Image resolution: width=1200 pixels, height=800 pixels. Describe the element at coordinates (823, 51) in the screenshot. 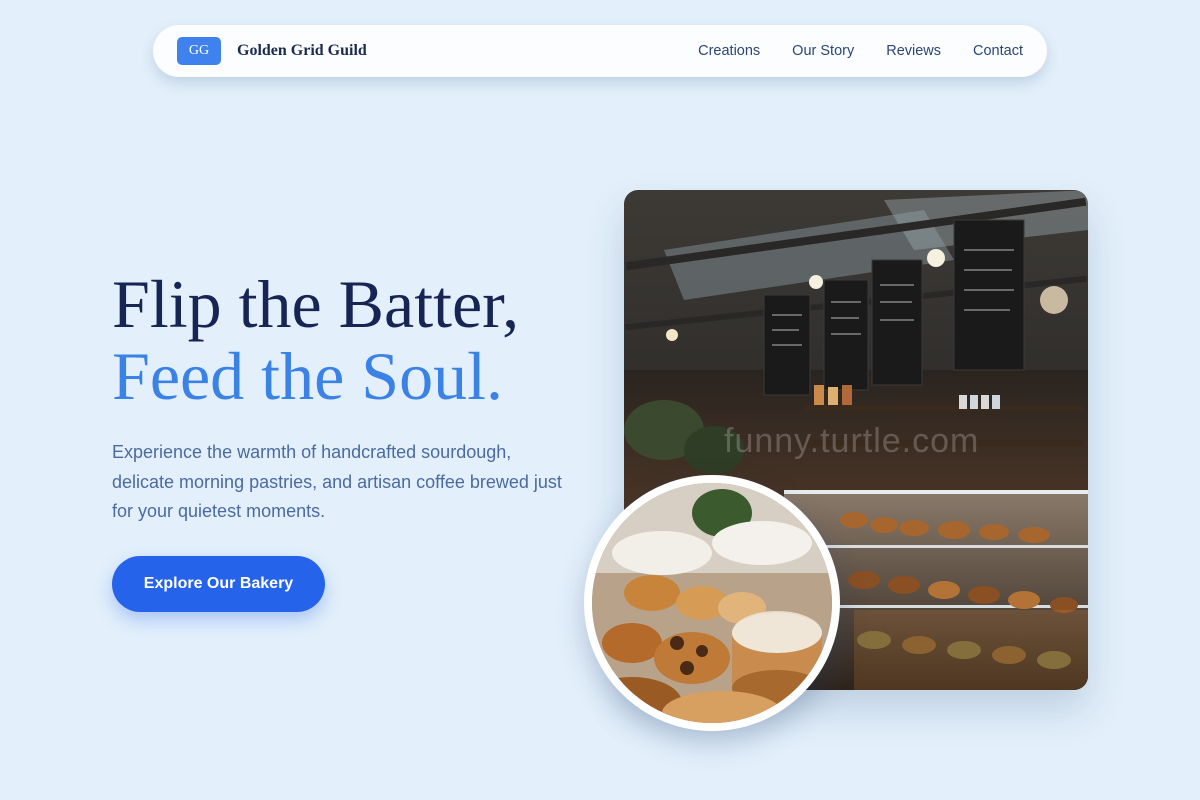

I see `nav-link-our-story: Our Story` at that location.